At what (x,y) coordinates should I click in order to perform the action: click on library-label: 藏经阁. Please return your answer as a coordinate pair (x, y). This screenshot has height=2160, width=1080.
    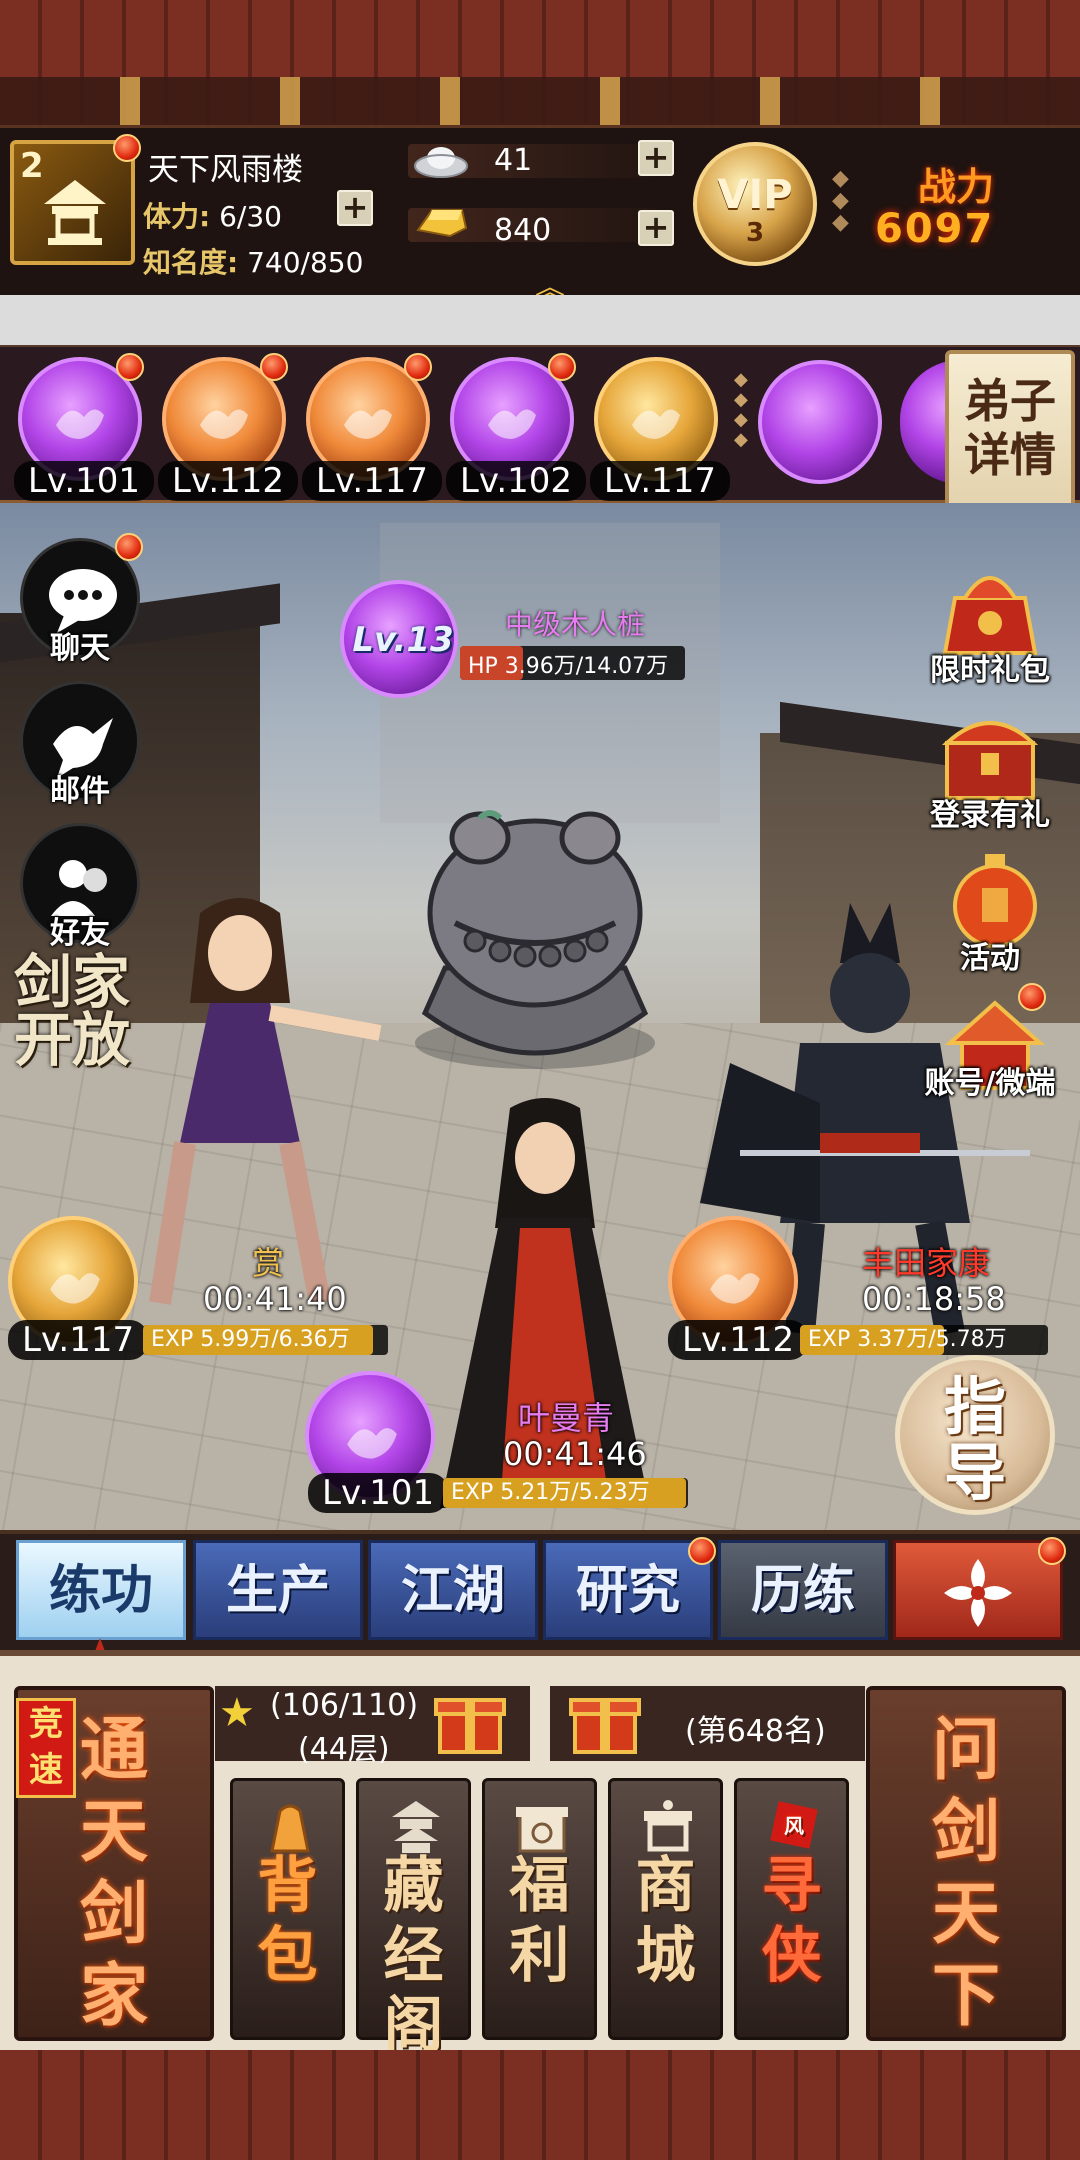
    Looking at the image, I should click on (413, 1956).